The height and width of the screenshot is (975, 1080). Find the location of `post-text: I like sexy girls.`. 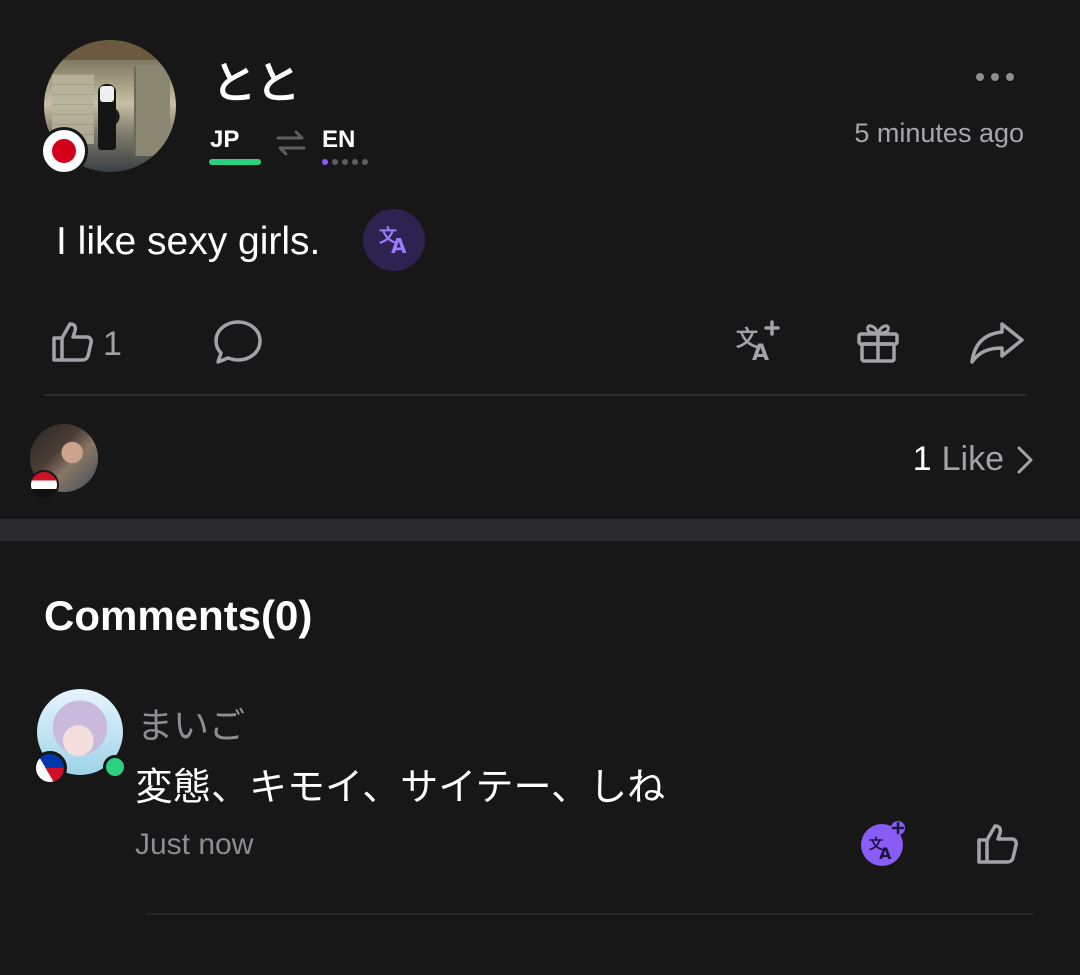

post-text: I like sexy girls. is located at coordinates (188, 241).